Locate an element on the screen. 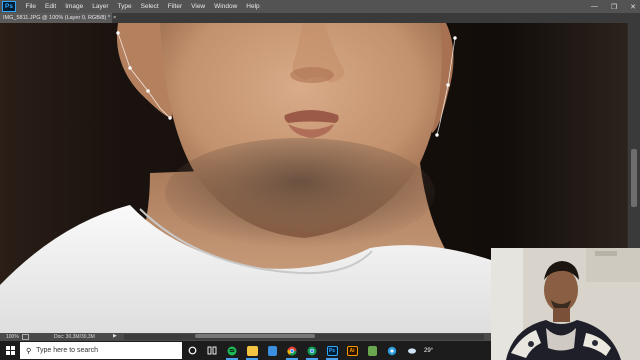 Image resolution: width=640 pixels, height=360 pixels. vertical-scroll-thumb is located at coordinates (634, 178).